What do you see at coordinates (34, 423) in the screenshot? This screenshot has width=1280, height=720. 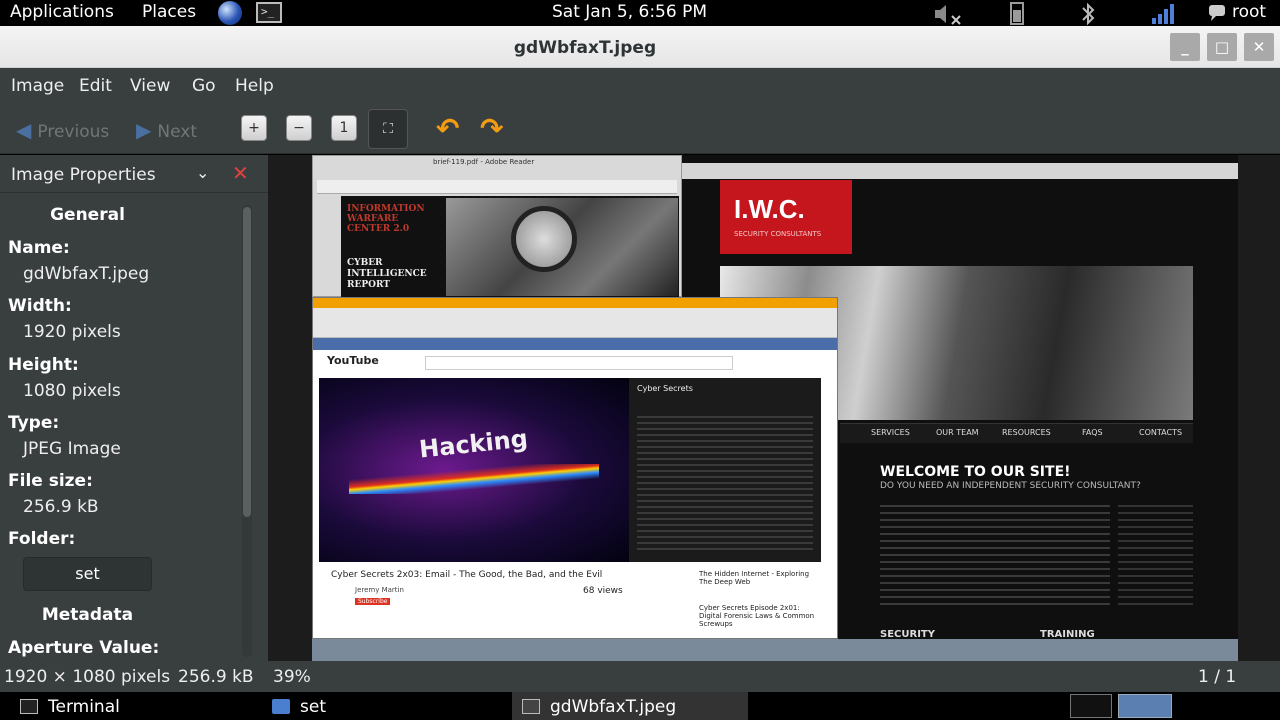 I see `type-label: Type:` at bounding box center [34, 423].